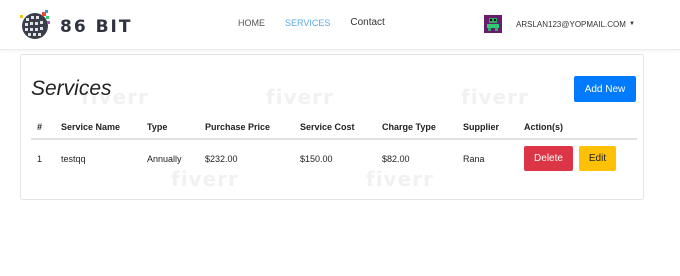  Describe the element at coordinates (487, 127) in the screenshot. I see `col-header-supplier: Supplier` at that location.